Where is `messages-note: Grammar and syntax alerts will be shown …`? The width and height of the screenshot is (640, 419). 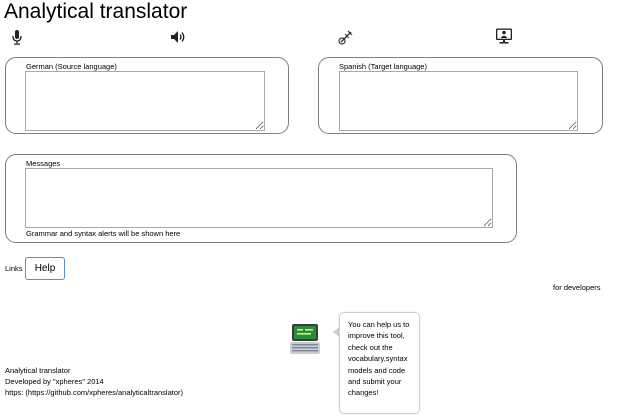 messages-note: Grammar and syntax alerts will be shown … is located at coordinates (103, 233).